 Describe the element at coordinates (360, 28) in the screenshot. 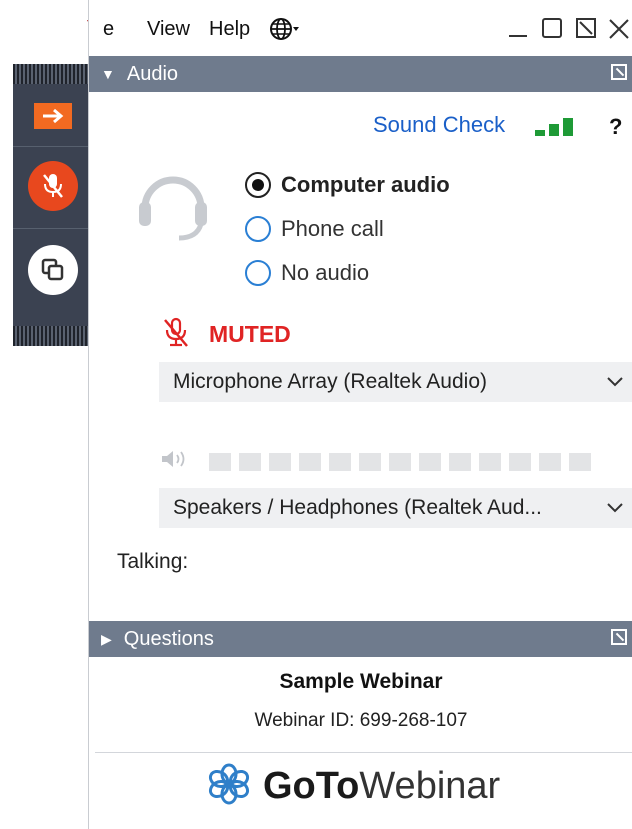

I see `menu-bar: e View Help` at that location.